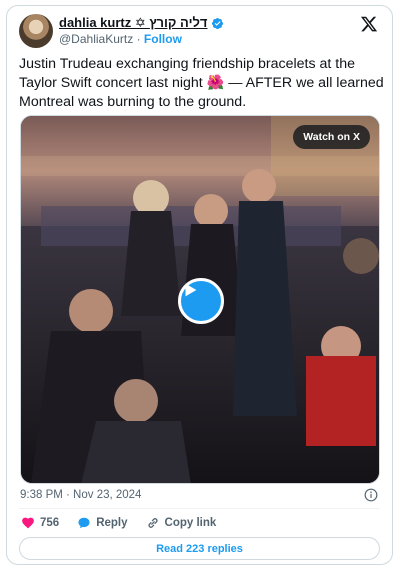 The image size is (399, 570). I want to click on copy-link-label: Copy link, so click(190, 523).